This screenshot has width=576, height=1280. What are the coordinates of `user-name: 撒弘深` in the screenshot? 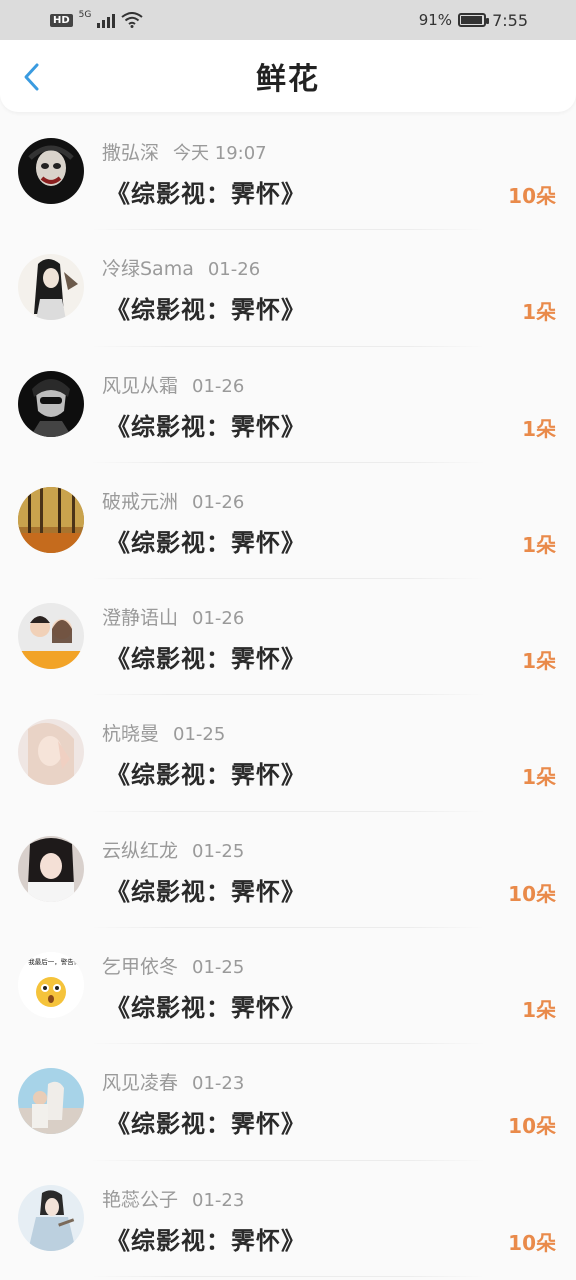 It's located at (130, 153).